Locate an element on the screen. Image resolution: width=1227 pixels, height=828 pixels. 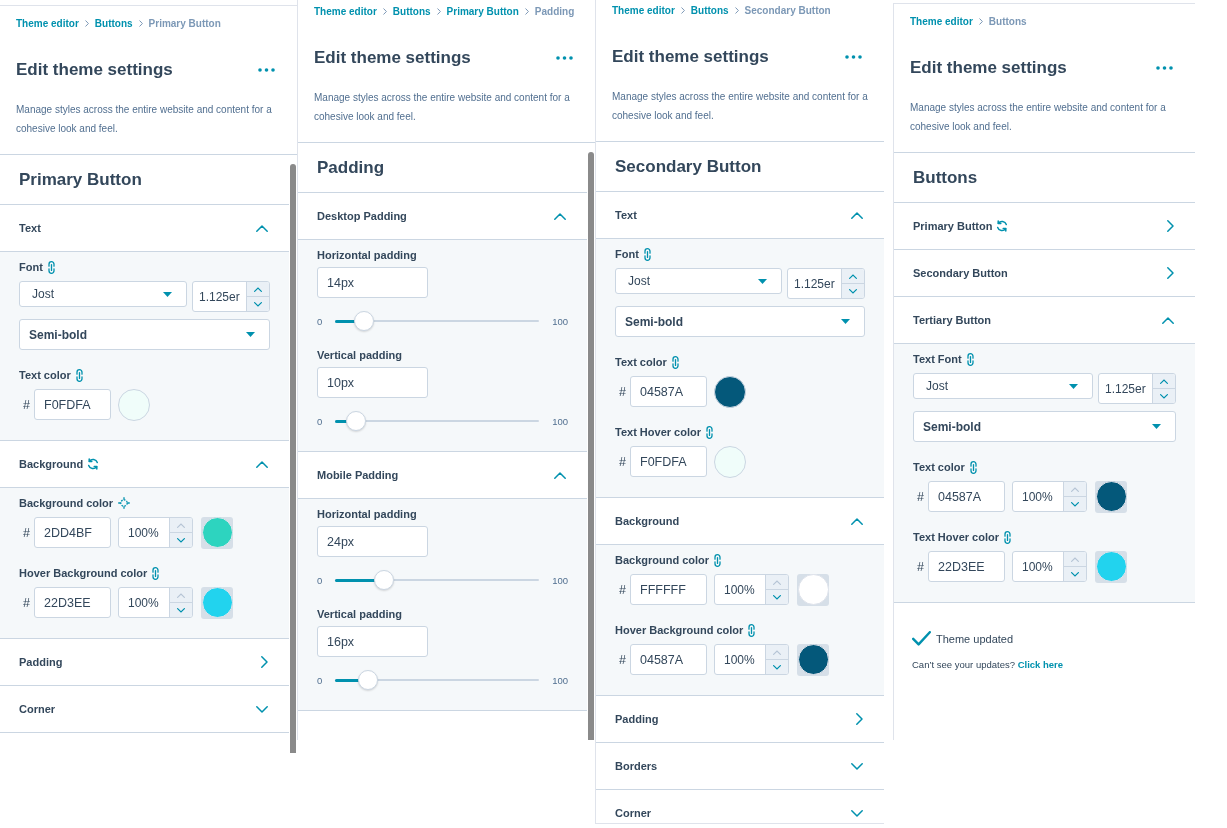
breadcrumb-link: Primary Button is located at coordinates (482, 11).